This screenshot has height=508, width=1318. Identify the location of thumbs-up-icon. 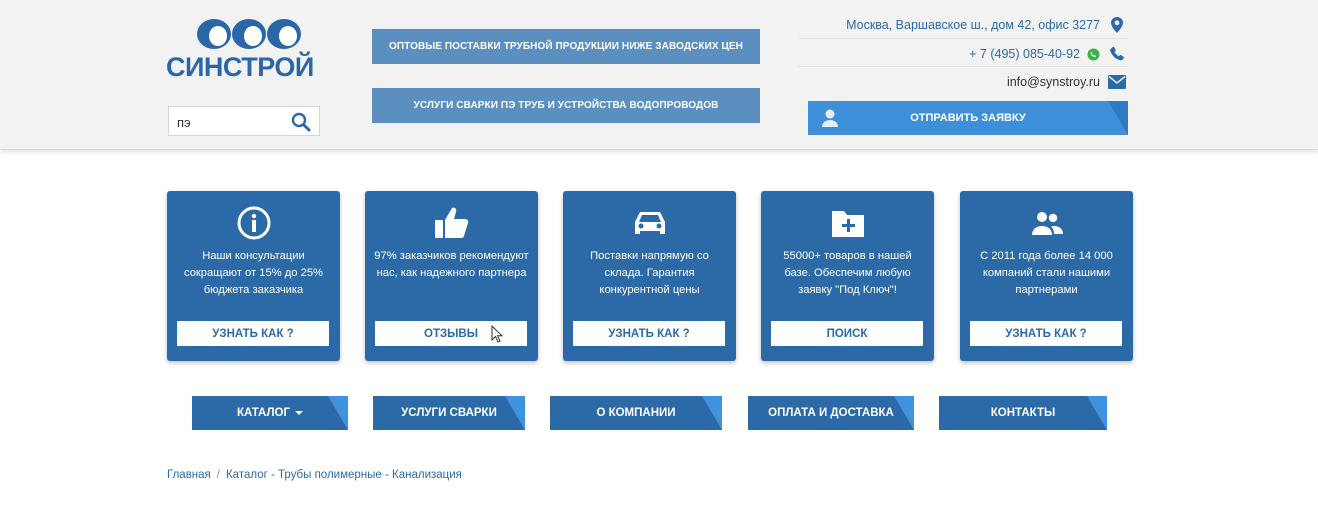
(451, 223).